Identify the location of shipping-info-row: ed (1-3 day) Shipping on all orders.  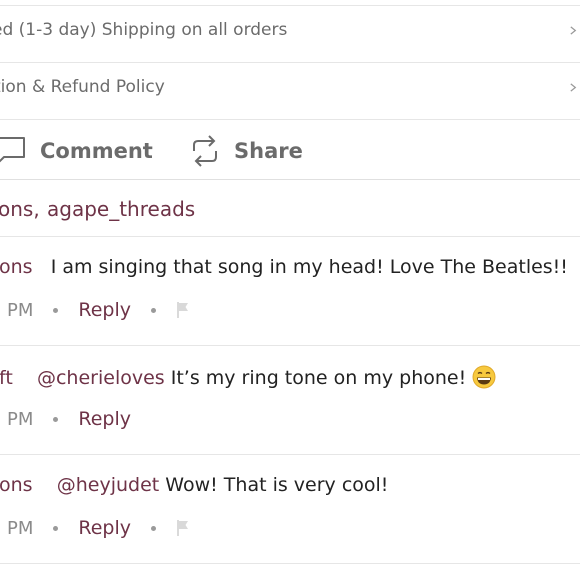
(290, 34).